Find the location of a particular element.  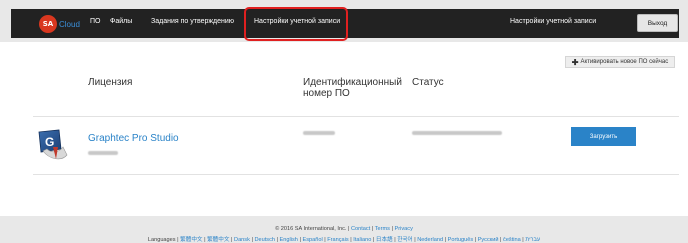

highlight-annotation is located at coordinates (296, 24).